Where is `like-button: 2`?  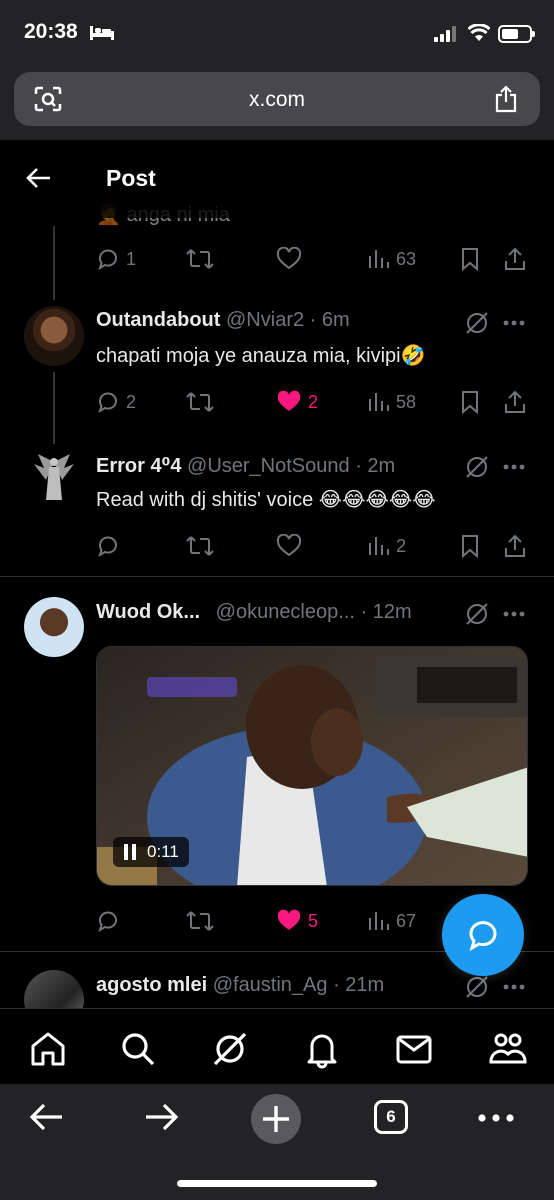 like-button: 2 is located at coordinates (297, 402).